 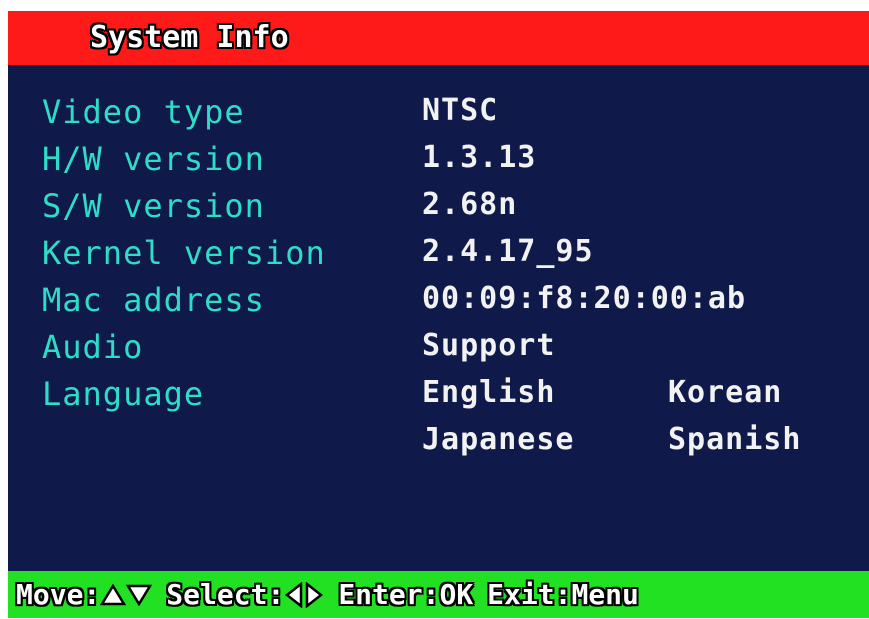 I want to click on row-video-type: Video type NTSC, so click(x=438, y=116).